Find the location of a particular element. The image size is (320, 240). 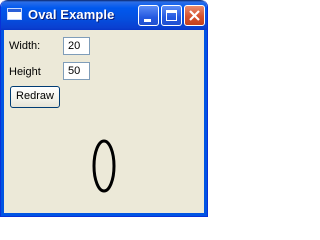

width-label: Width: is located at coordinates (25, 46).